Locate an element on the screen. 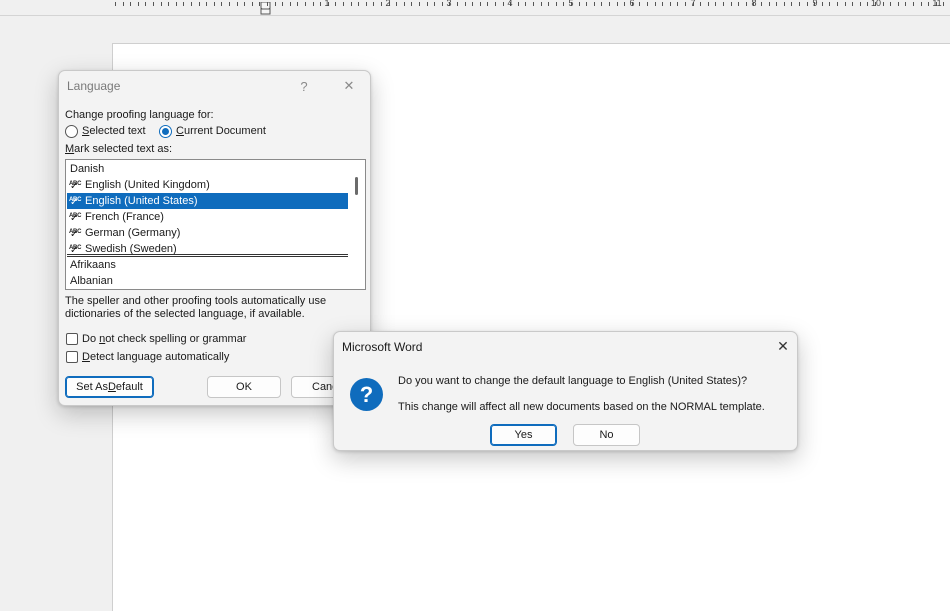 This screenshot has height=611, width=950. list-item: Albanian is located at coordinates (207, 281).